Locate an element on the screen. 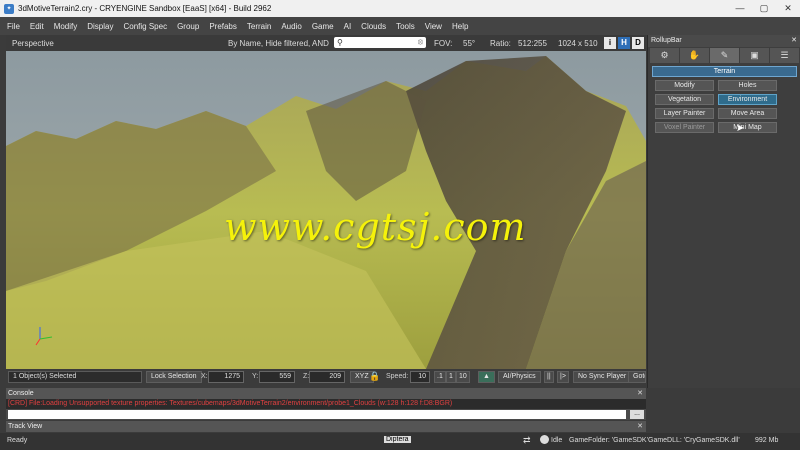 The width and height of the screenshot is (800, 450). status-toolbar: 1 Object(s) Selected Lock Selection X is located at coordinates (326, 377).